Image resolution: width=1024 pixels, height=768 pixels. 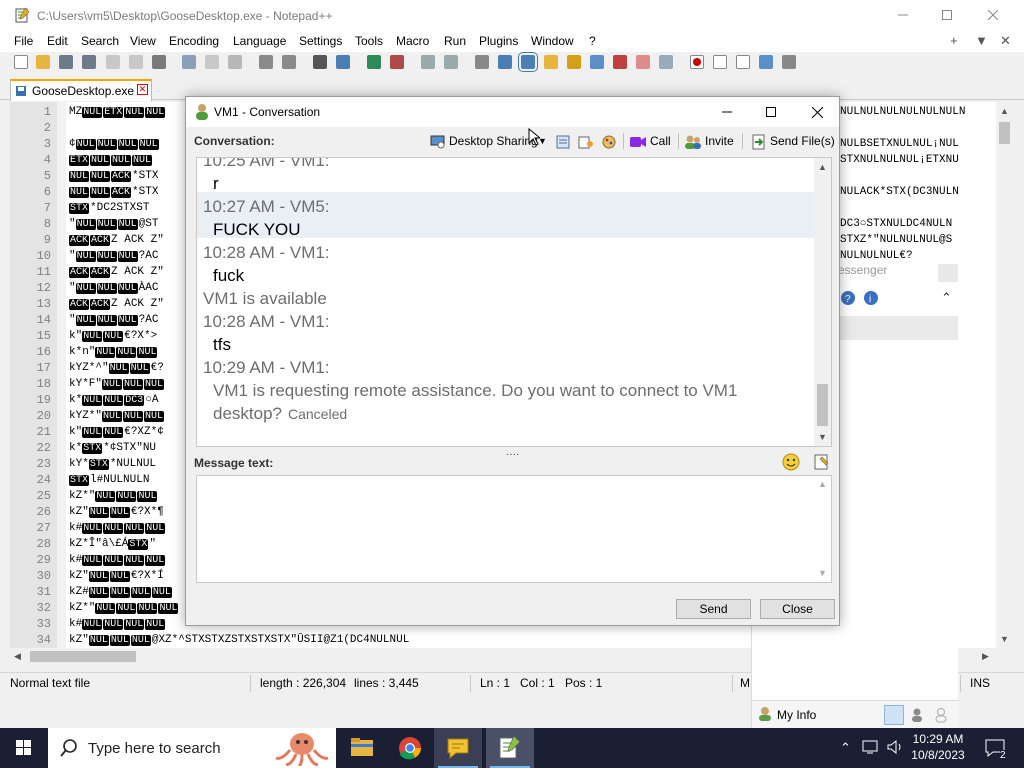 I want to click on tab-list-icon: ▼, so click(x=981, y=40).